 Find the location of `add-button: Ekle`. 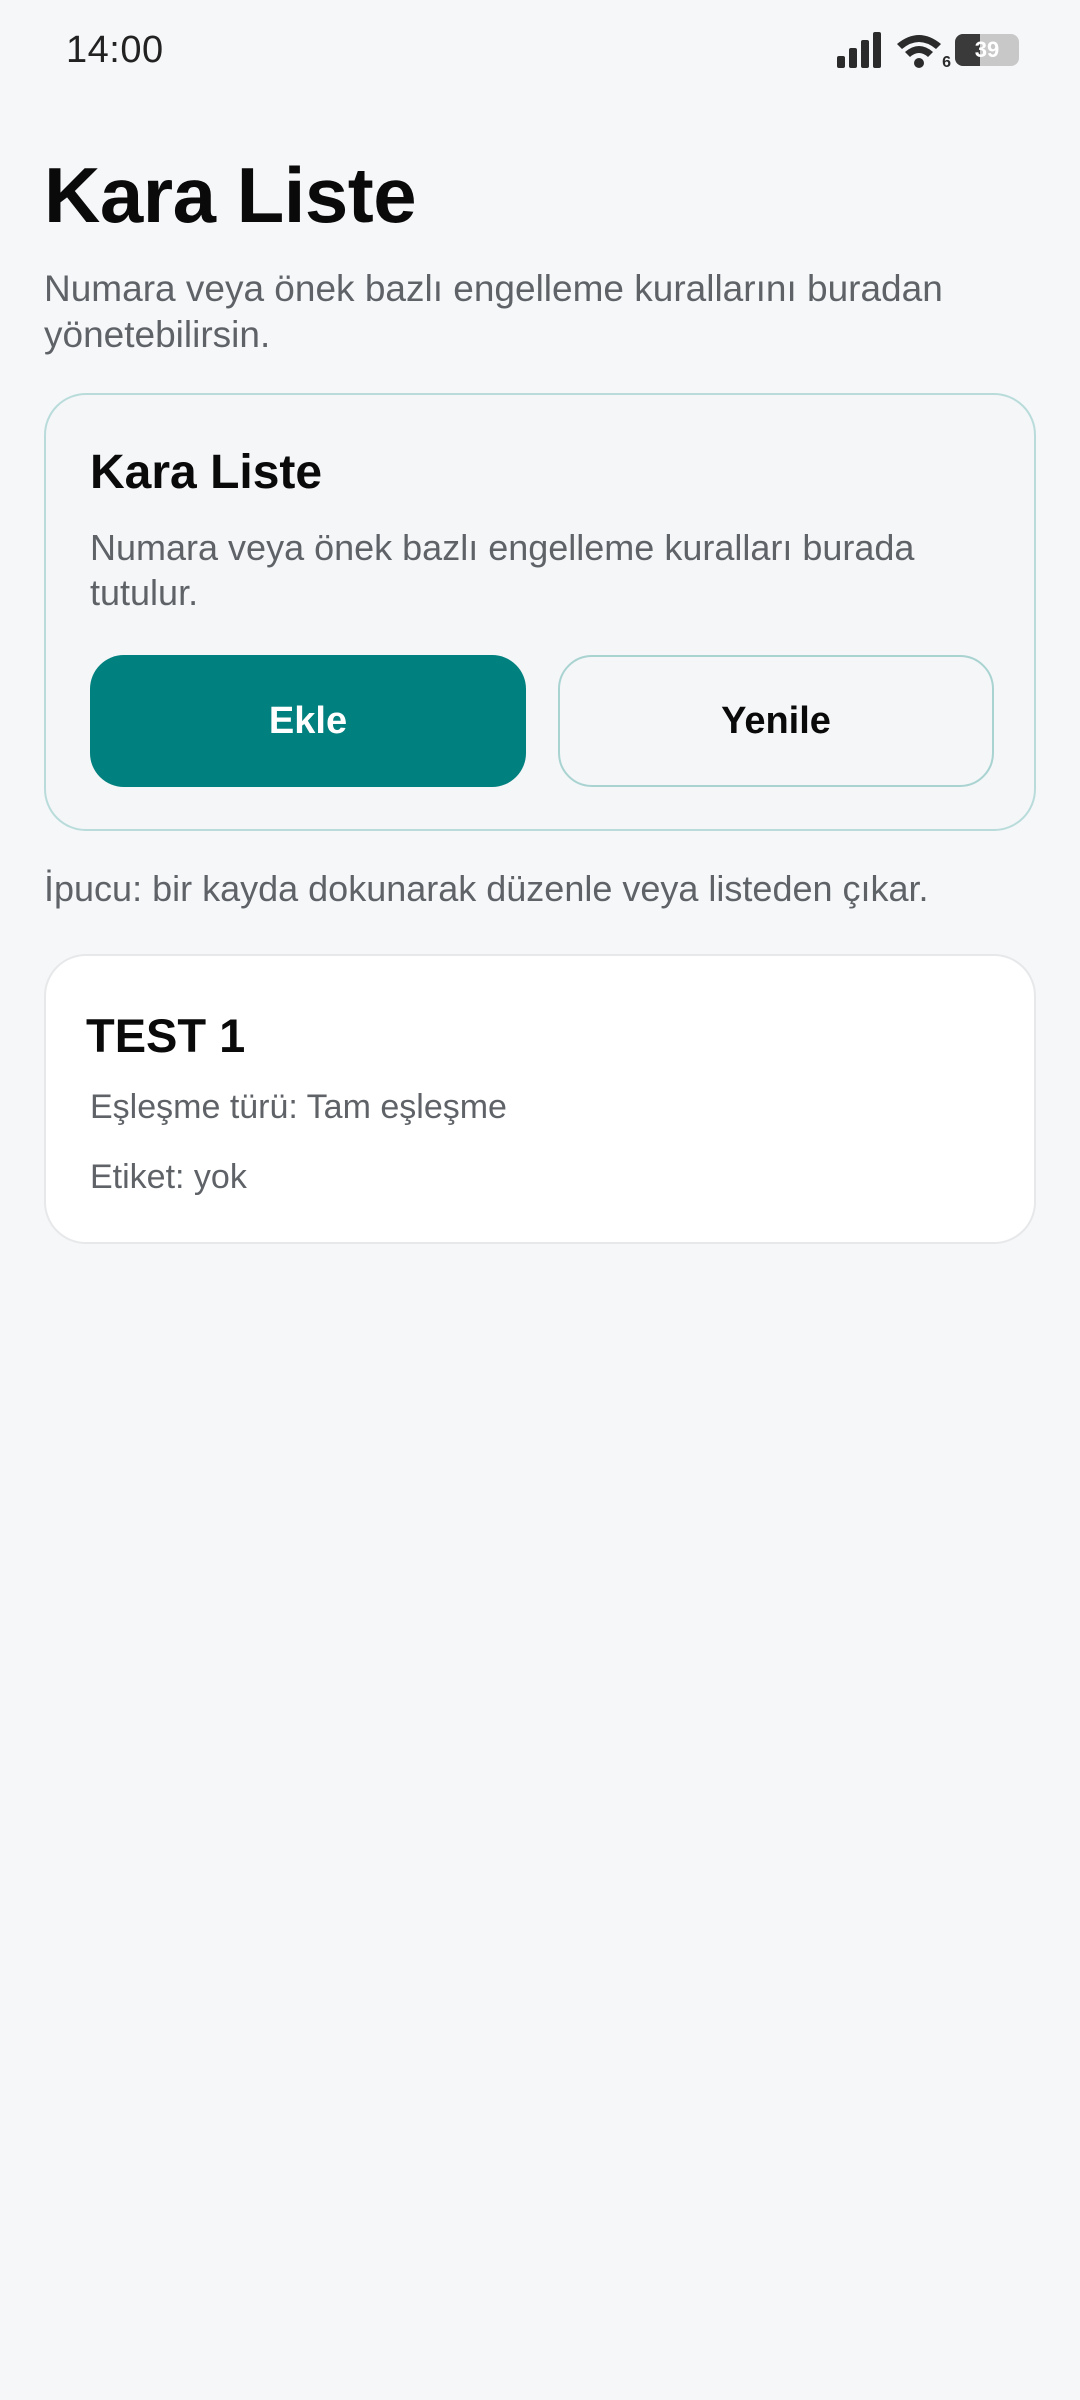

add-button: Ekle is located at coordinates (308, 721).